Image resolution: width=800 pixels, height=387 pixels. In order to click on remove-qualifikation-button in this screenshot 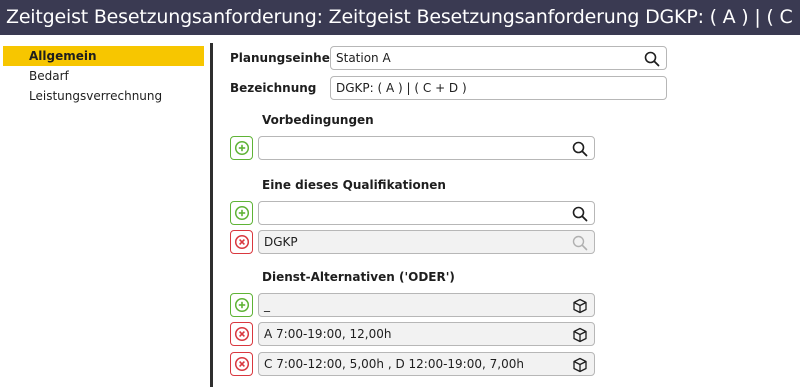, I will do `click(241, 242)`.